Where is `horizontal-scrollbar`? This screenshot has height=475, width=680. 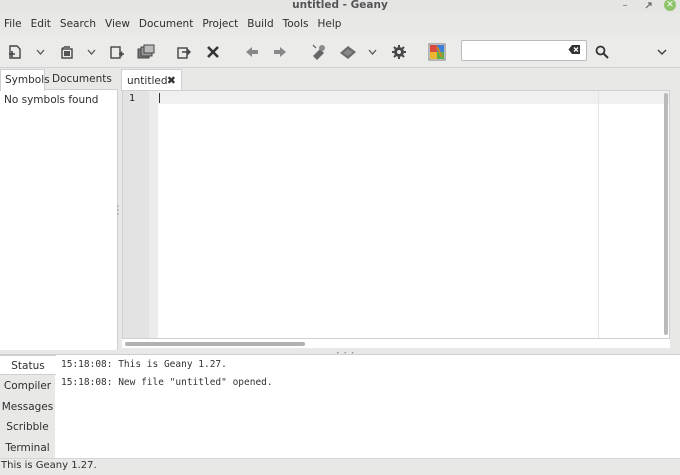 horizontal-scrollbar is located at coordinates (215, 344).